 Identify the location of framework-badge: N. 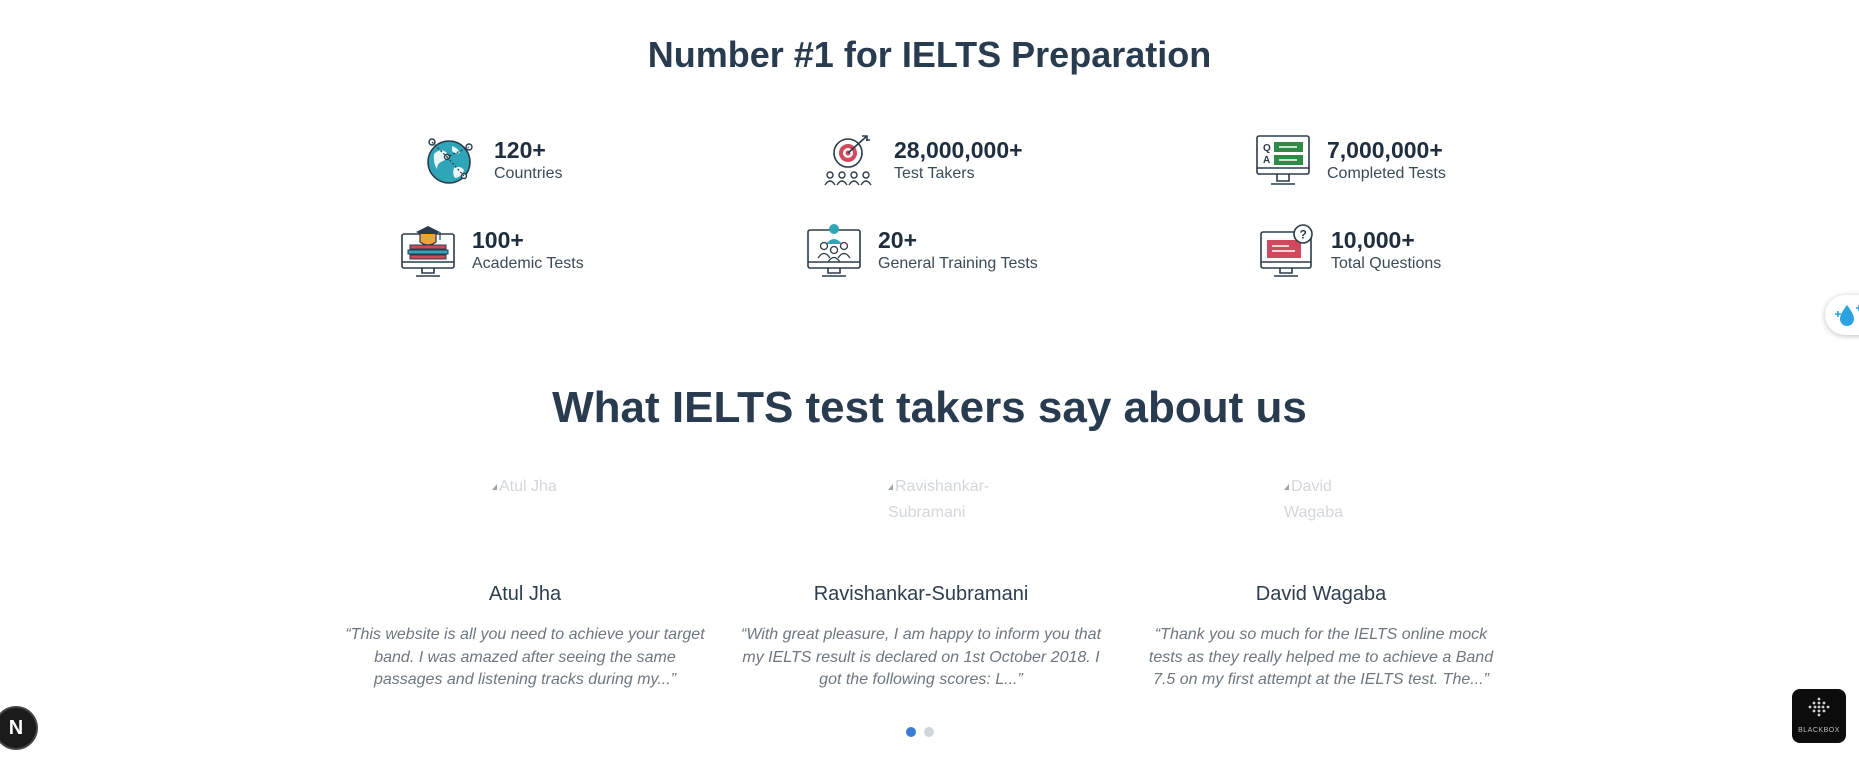
(18, 728).